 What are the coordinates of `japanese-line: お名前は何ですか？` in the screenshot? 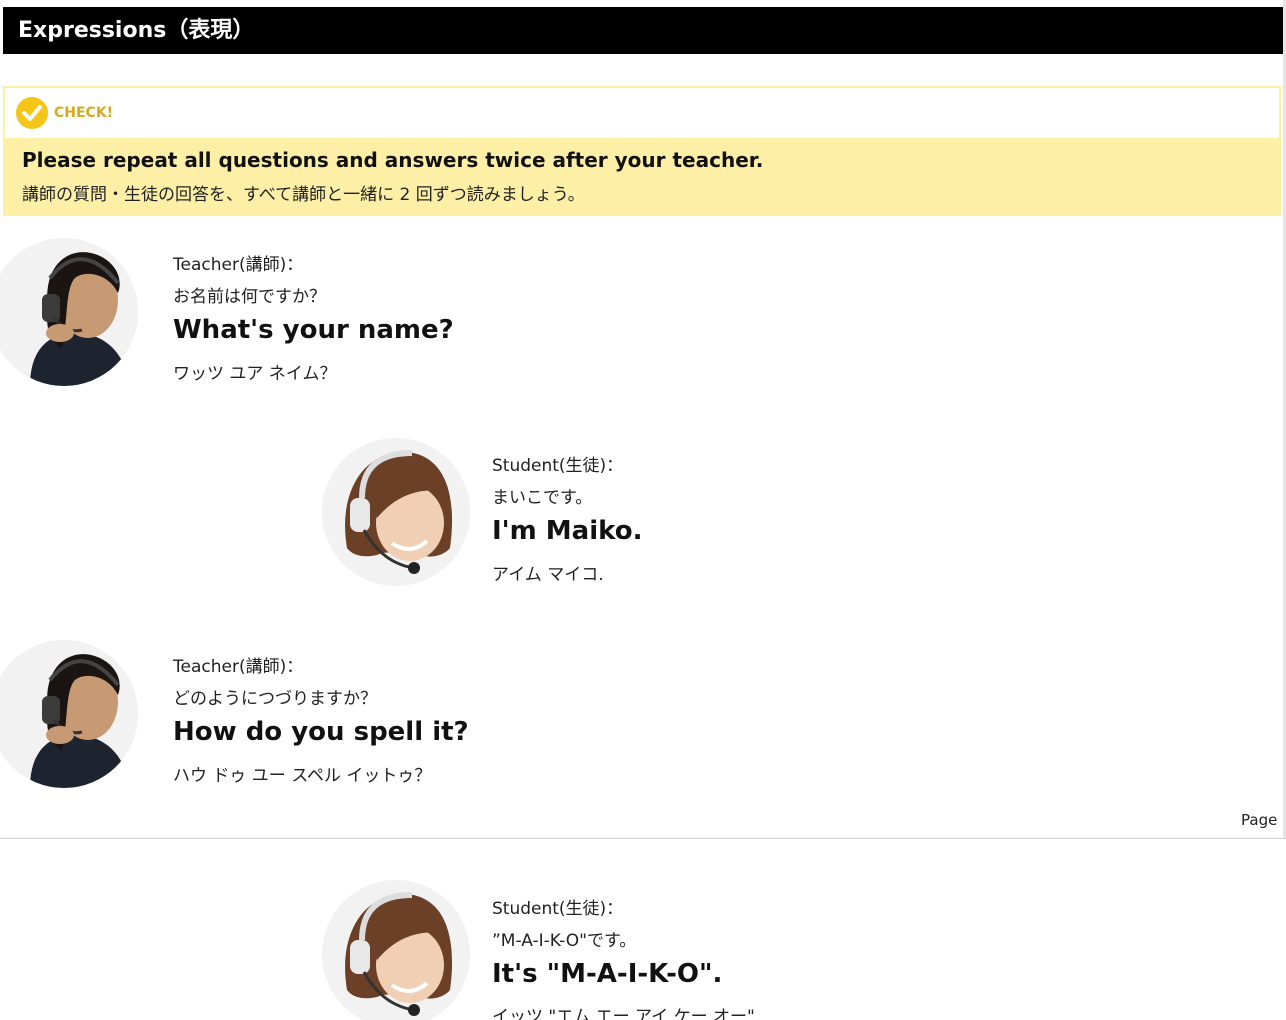 It's located at (249, 297).